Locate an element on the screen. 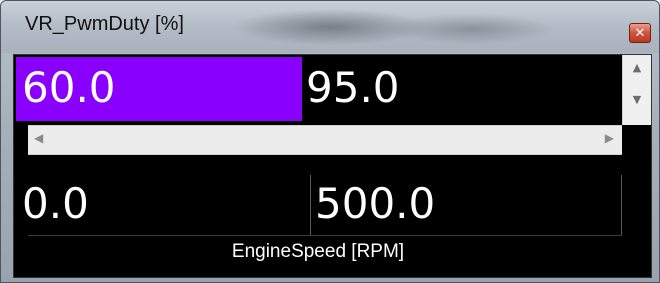 This screenshot has width=660, height=283. axis-cell-1: 500.0 is located at coordinates (466, 205).